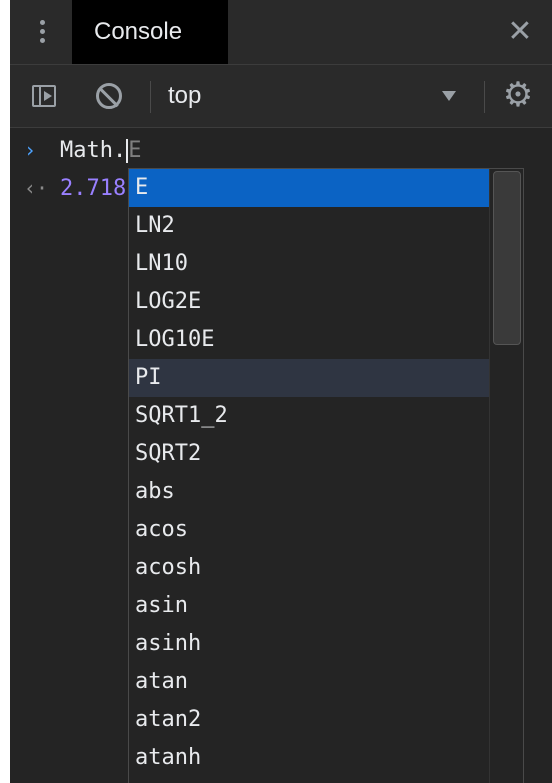 The width and height of the screenshot is (552, 783). I want to click on autocomplete-item: PI, so click(309, 378).